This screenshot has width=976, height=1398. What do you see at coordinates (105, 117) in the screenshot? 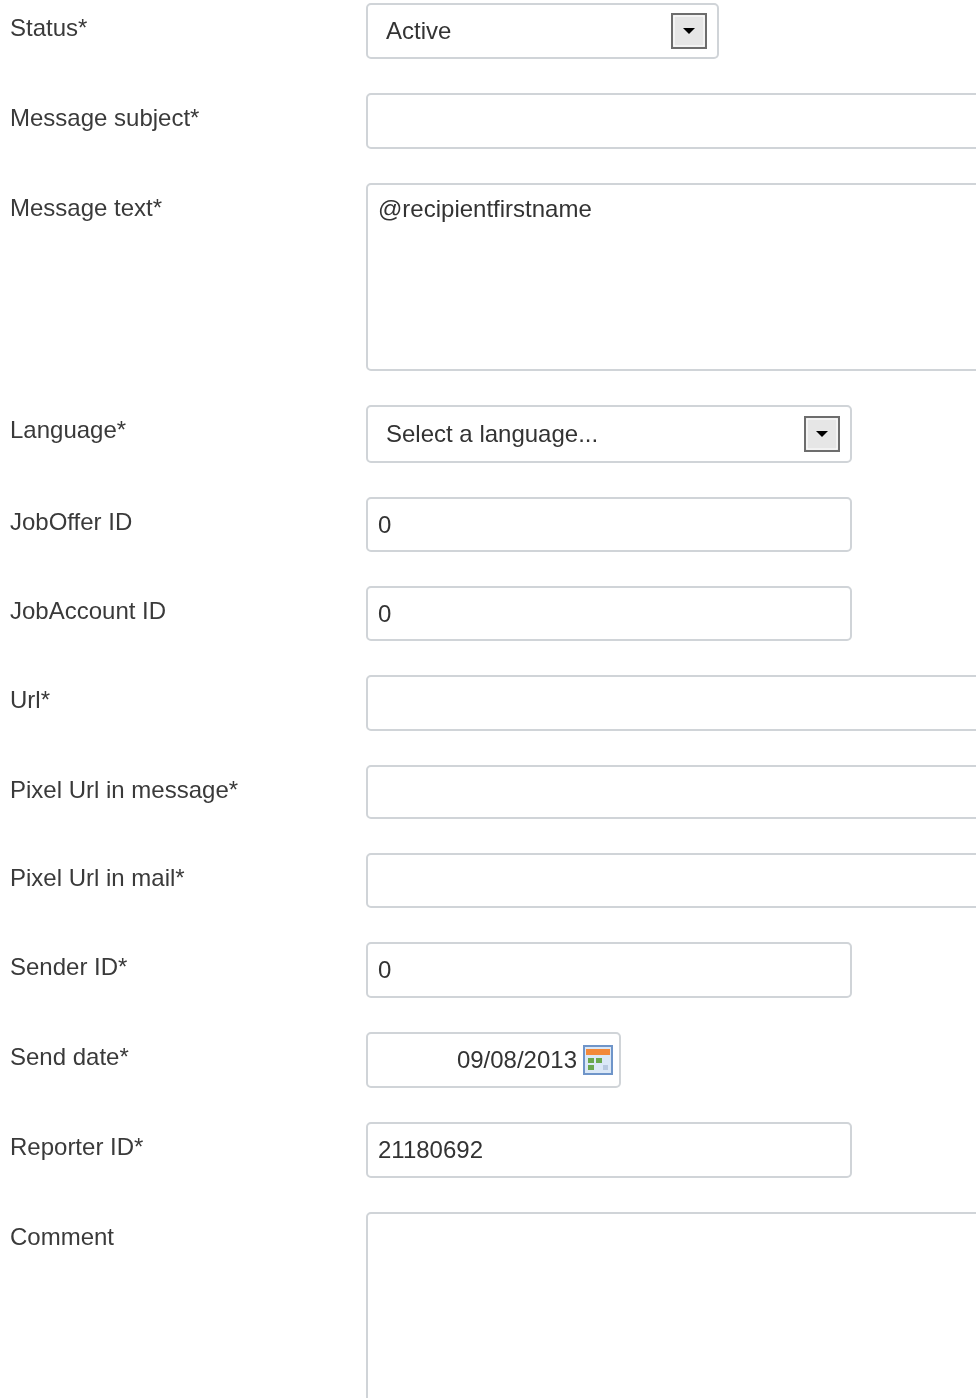
I see `field-label: Message subject*` at bounding box center [105, 117].